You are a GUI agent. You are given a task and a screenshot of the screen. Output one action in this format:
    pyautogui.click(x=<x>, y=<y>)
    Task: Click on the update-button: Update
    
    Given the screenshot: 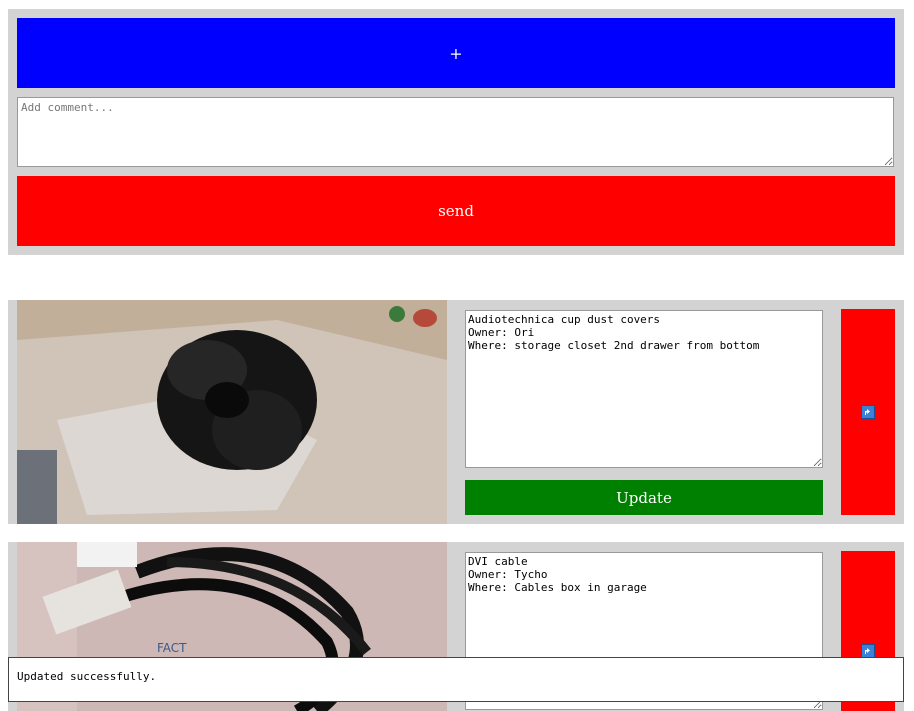 What is the action you would take?
    pyautogui.click(x=644, y=497)
    